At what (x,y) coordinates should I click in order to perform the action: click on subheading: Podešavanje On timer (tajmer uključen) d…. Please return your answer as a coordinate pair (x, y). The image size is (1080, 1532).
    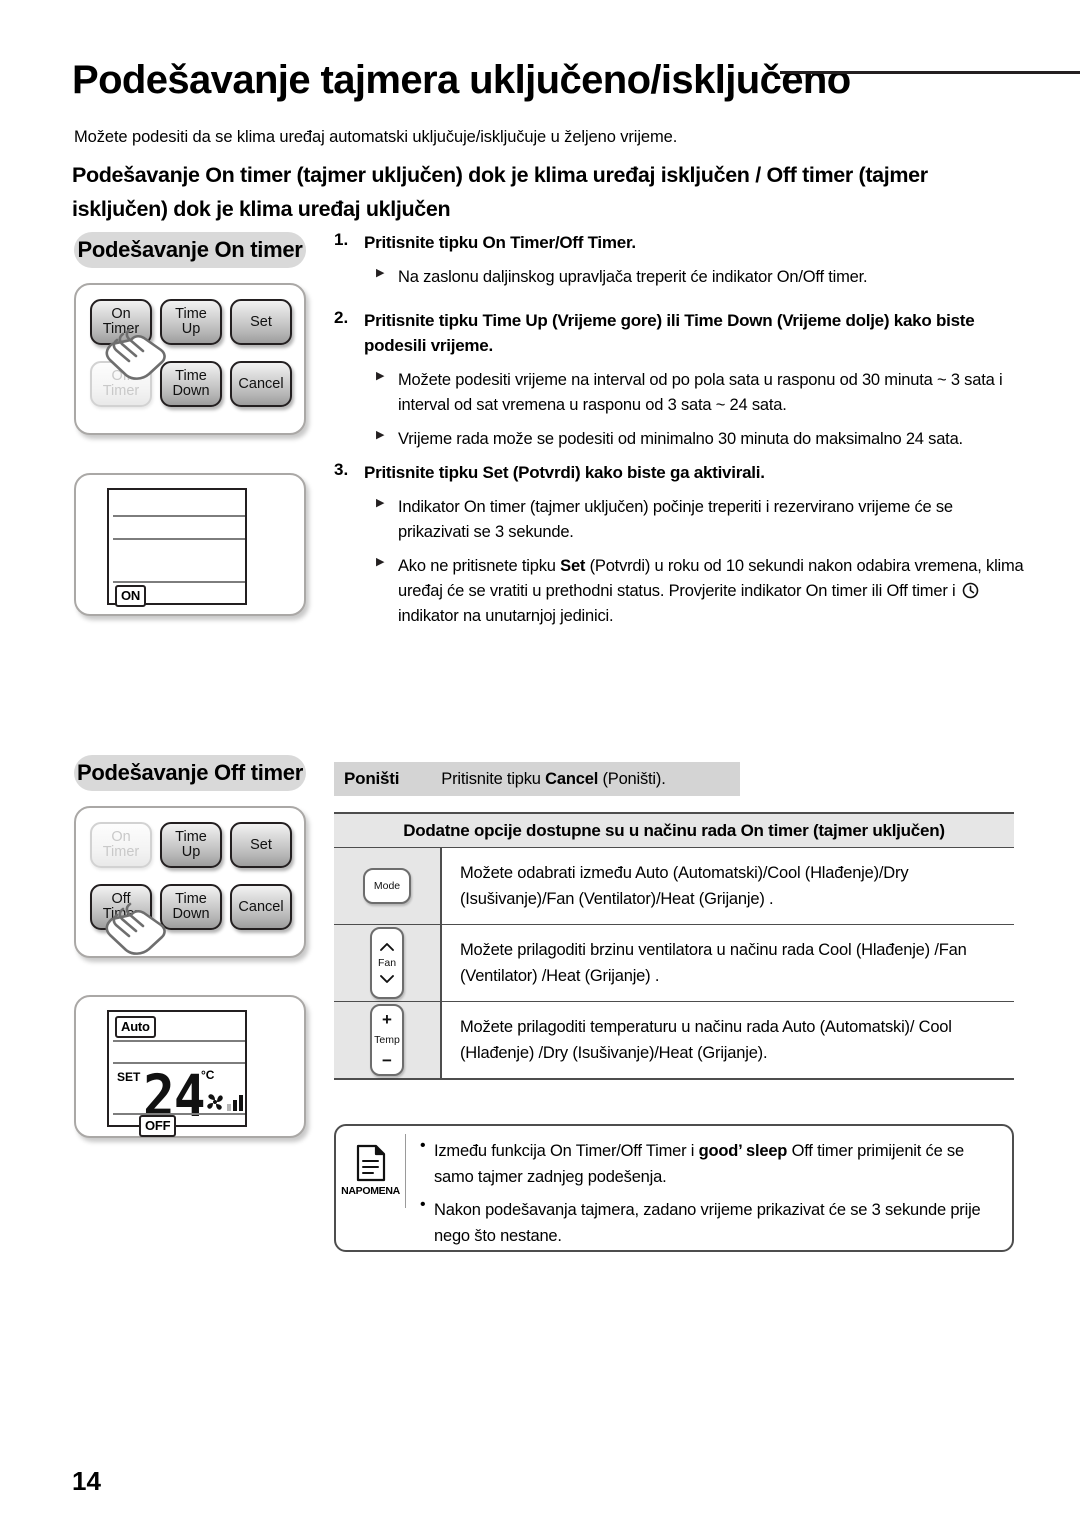
    Looking at the image, I should click on (500, 192).